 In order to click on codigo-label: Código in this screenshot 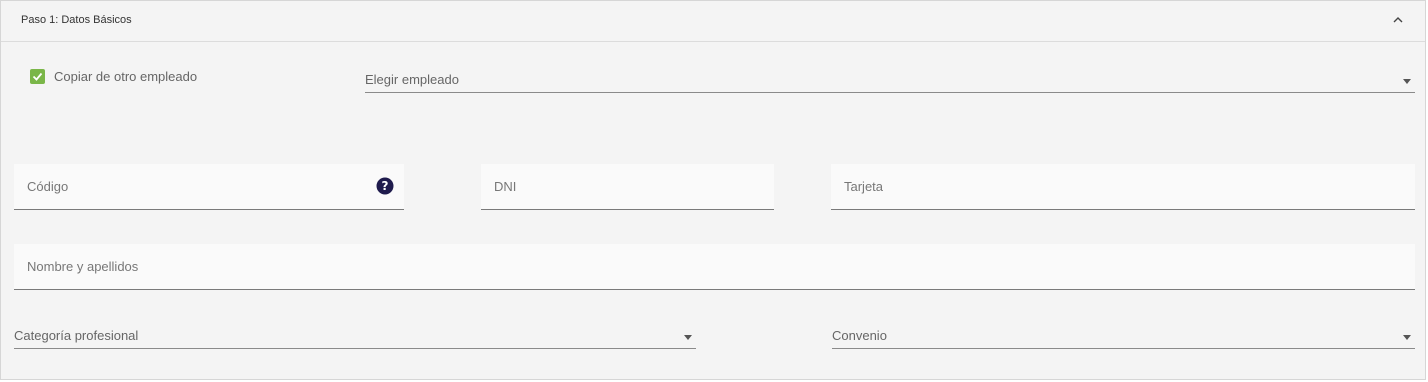, I will do `click(48, 186)`.